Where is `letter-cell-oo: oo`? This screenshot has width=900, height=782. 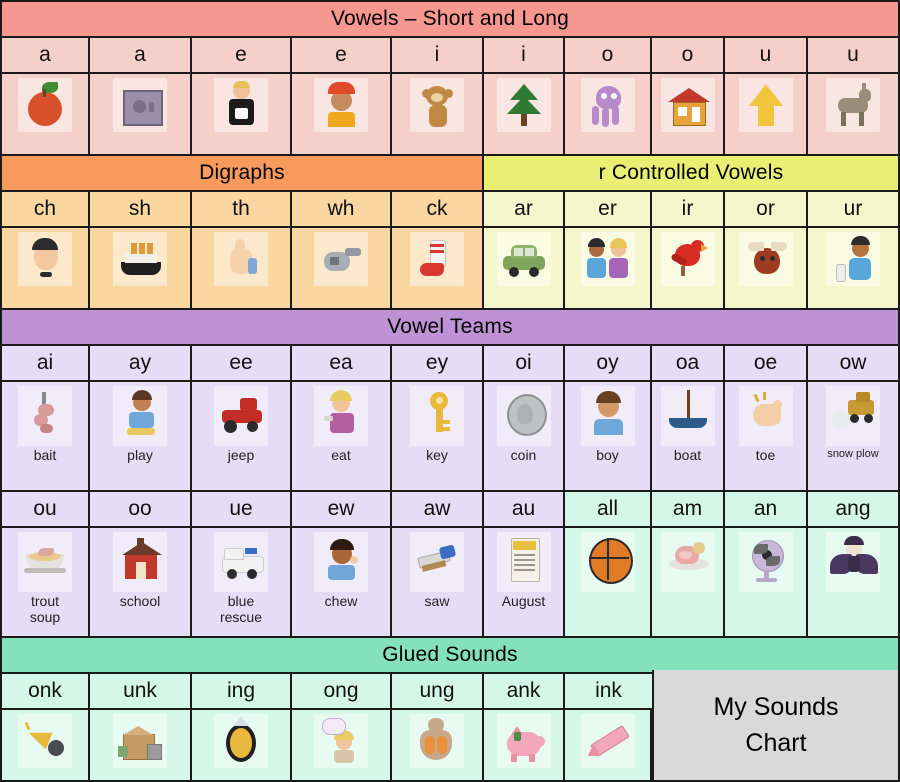 letter-cell-oo: oo is located at coordinates (141, 510).